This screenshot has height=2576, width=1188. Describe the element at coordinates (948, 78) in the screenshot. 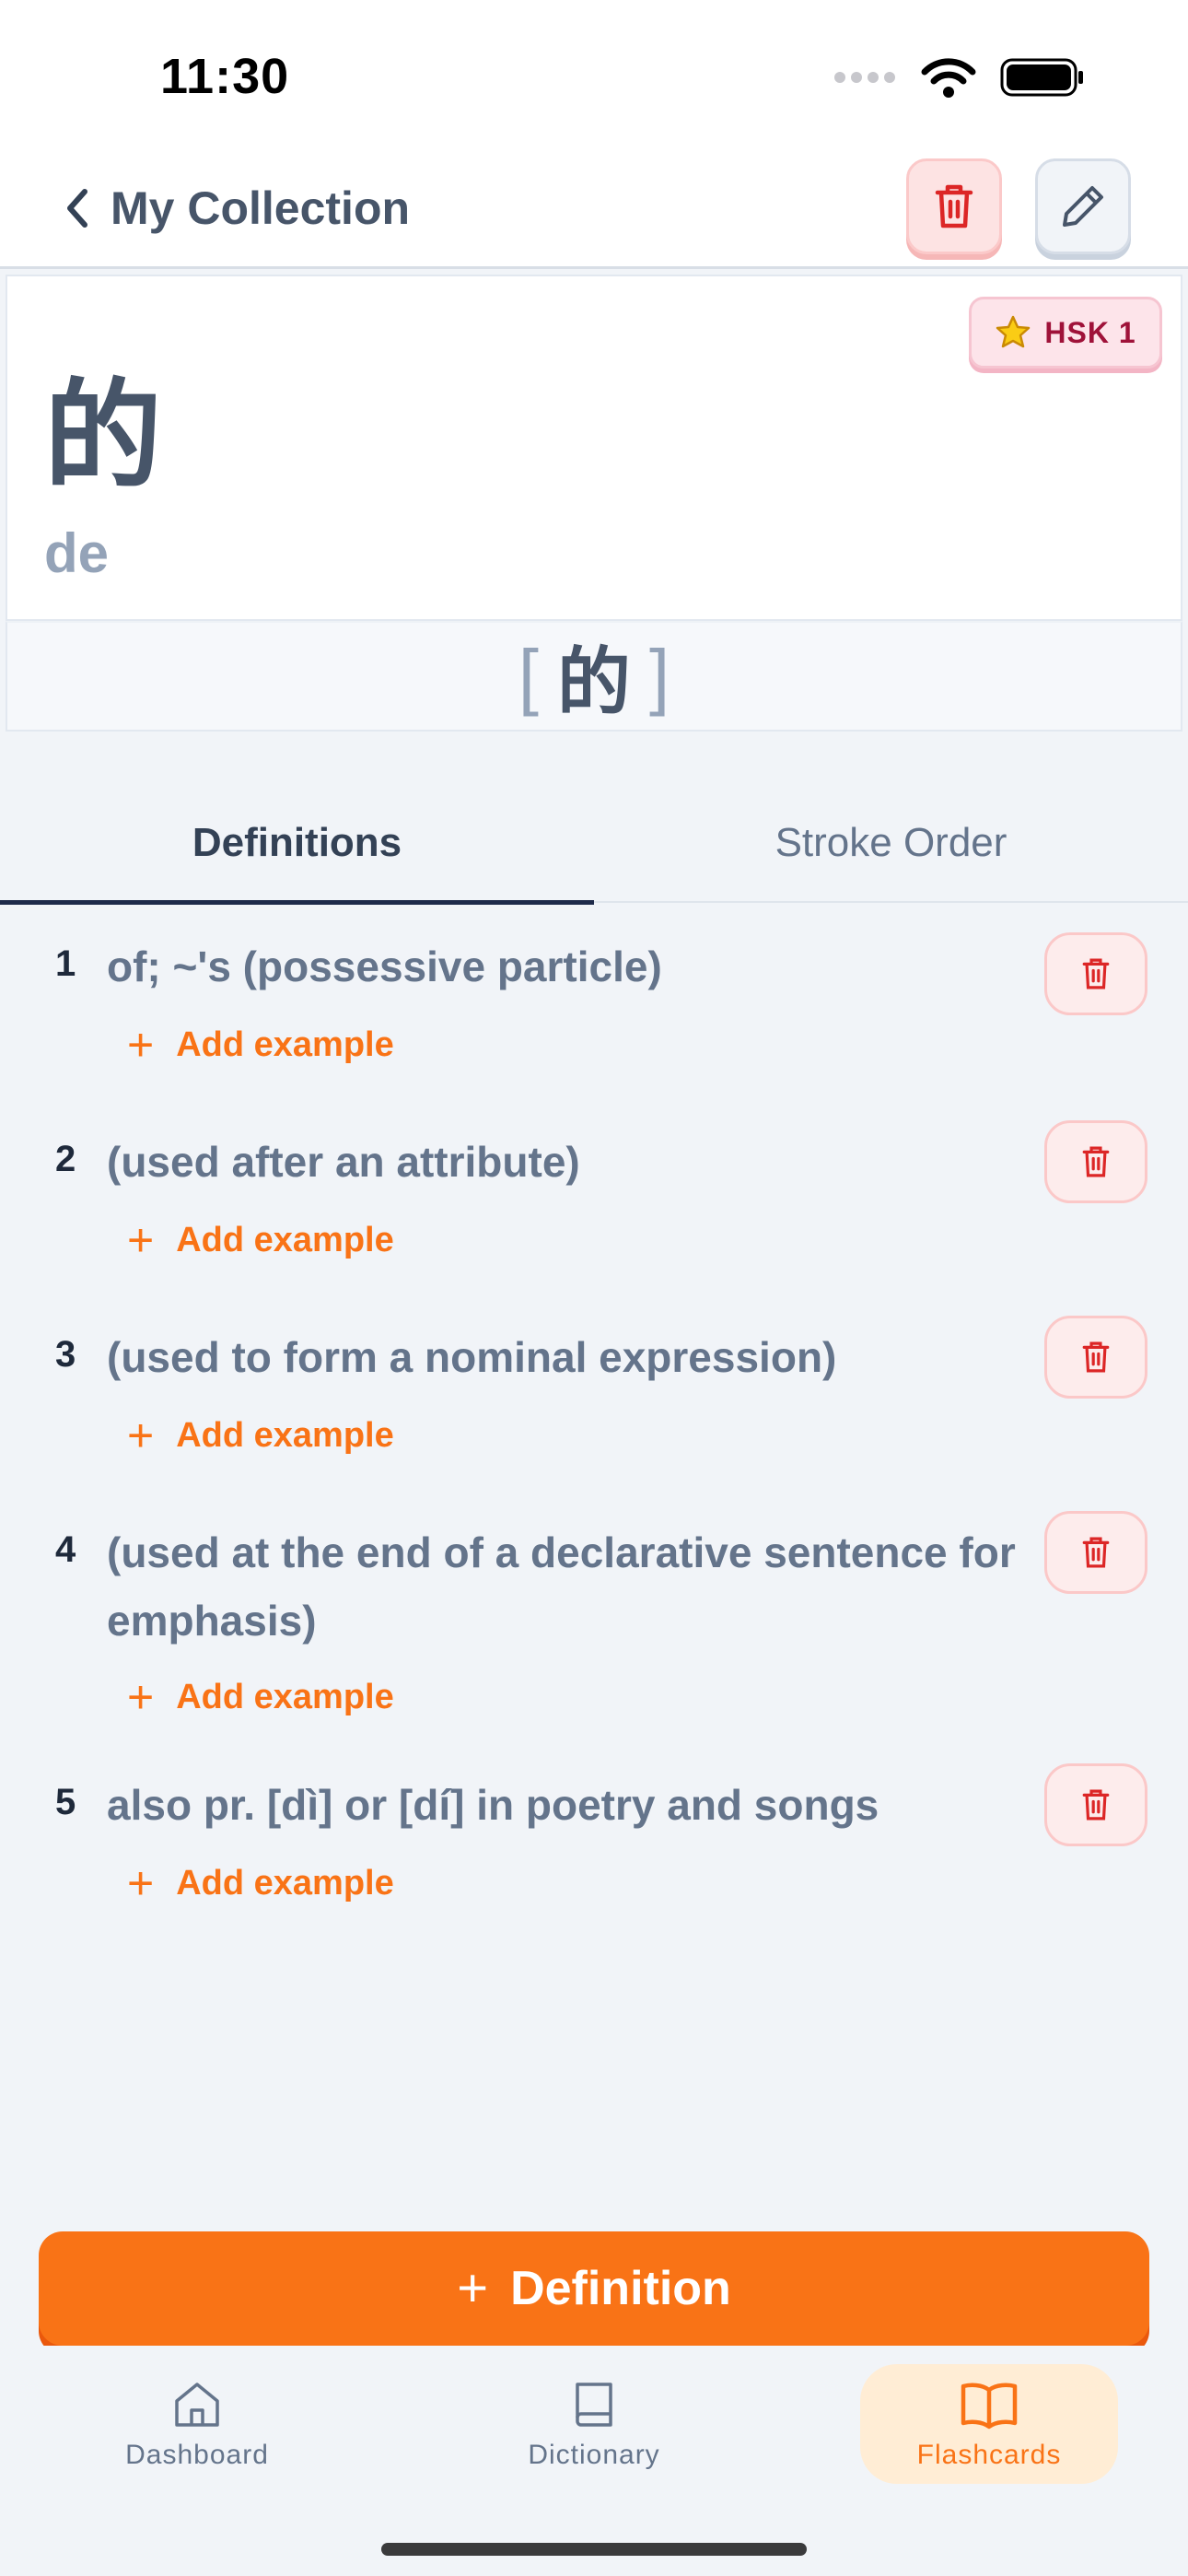

I see `wifi-icon` at that location.